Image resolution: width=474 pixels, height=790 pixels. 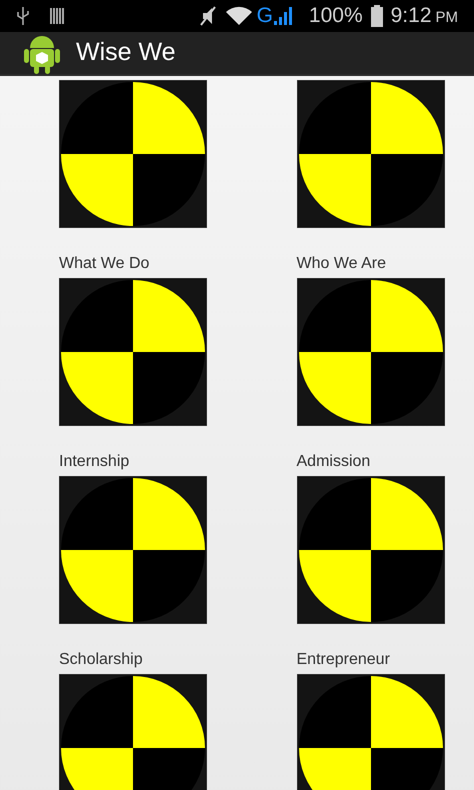 What do you see at coordinates (126, 52) in the screenshot?
I see `app-title: Wise We` at bounding box center [126, 52].